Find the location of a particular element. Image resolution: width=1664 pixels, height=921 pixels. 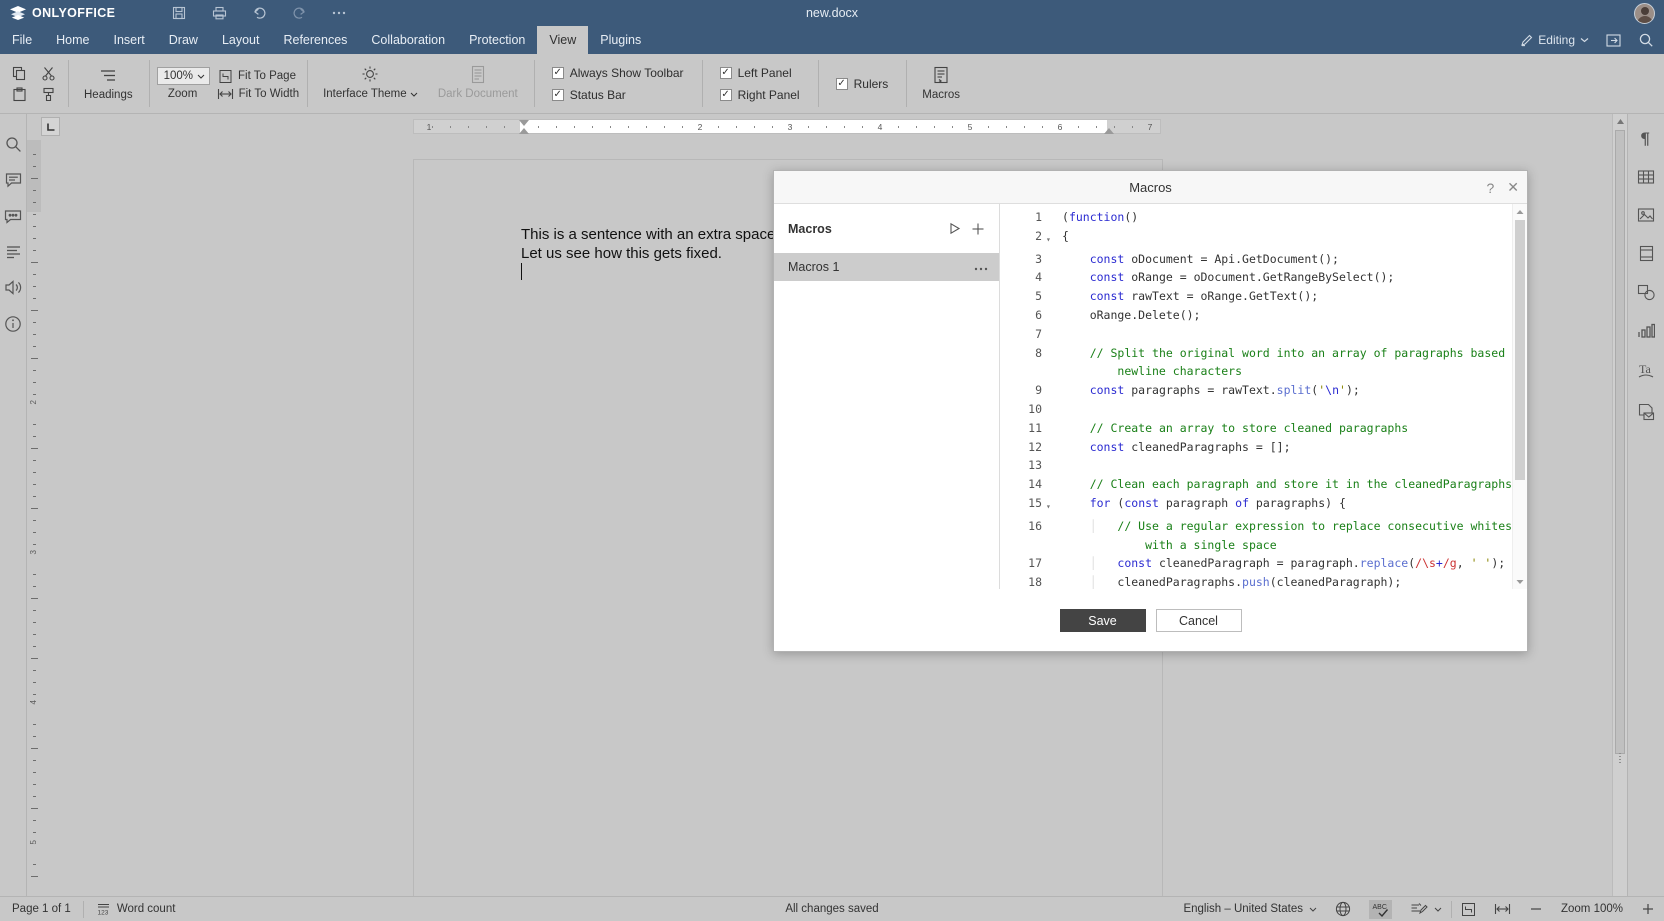

horizontal-ruler: 1 2 3 4 5 6 7 is located at coordinates (787, 126).